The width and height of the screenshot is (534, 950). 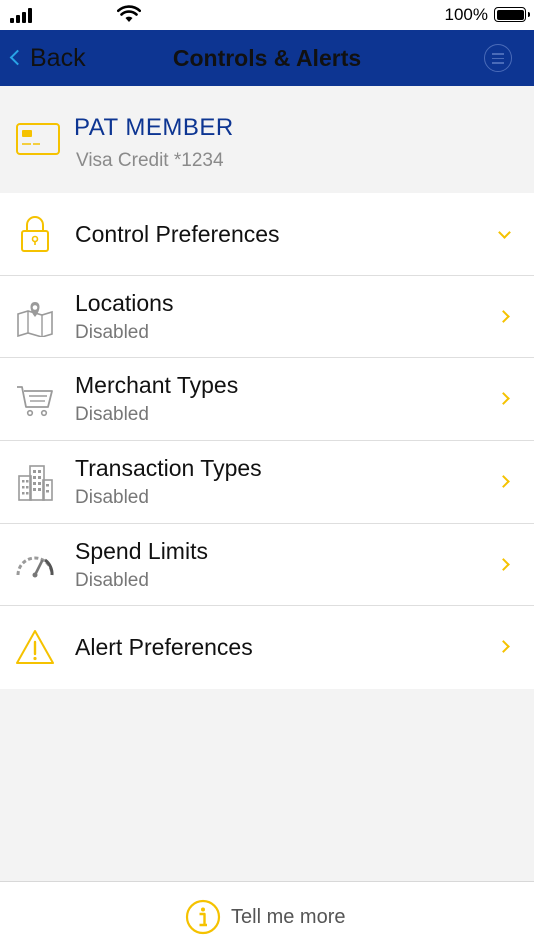 What do you see at coordinates (267, 482) in the screenshot?
I see `transaction-types-row: Transaction Types Disabled` at bounding box center [267, 482].